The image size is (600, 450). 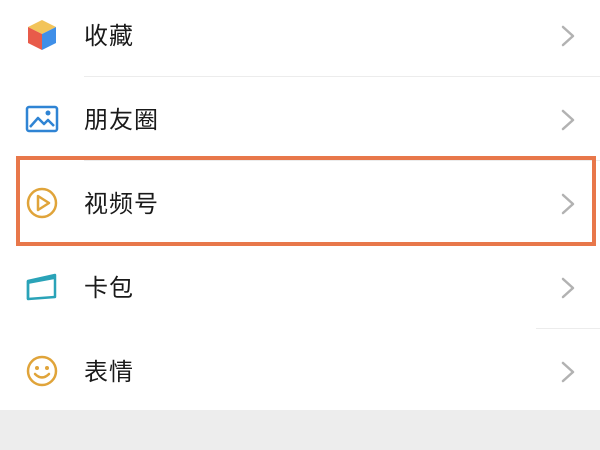 What do you see at coordinates (42, 287) in the screenshot?
I see `card-wallet-icon` at bounding box center [42, 287].